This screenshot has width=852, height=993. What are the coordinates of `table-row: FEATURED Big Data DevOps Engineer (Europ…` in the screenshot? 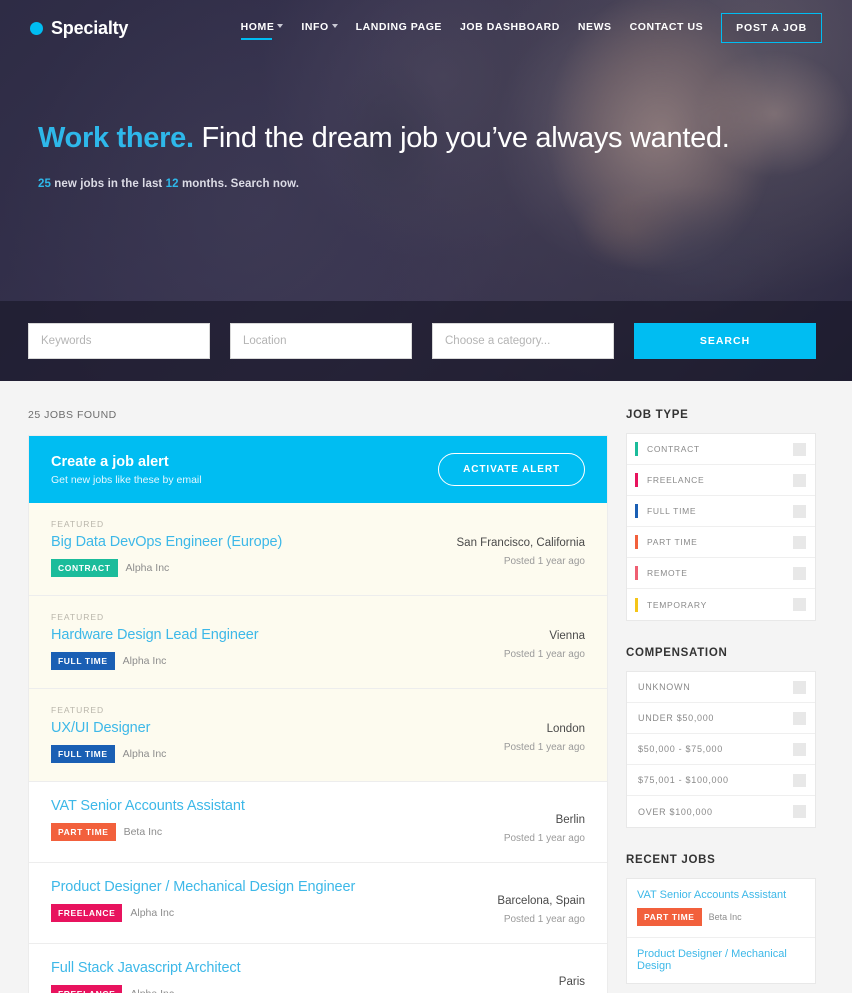 It's located at (318, 549).